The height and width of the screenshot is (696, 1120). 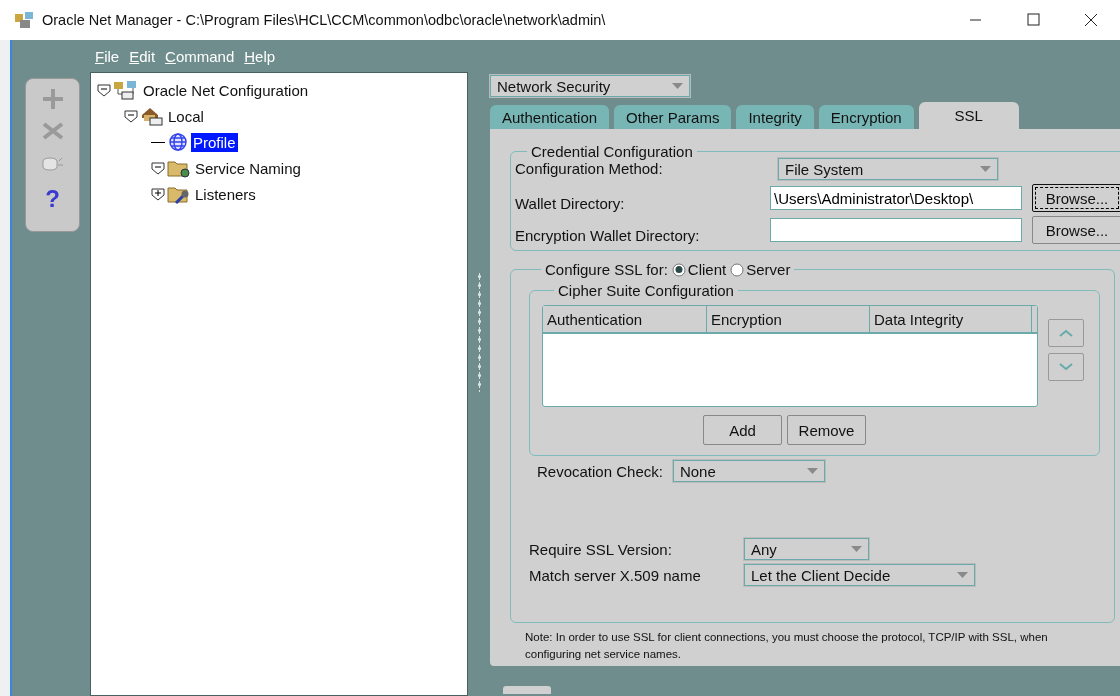 I want to click on folder-icon, so click(x=179, y=168).